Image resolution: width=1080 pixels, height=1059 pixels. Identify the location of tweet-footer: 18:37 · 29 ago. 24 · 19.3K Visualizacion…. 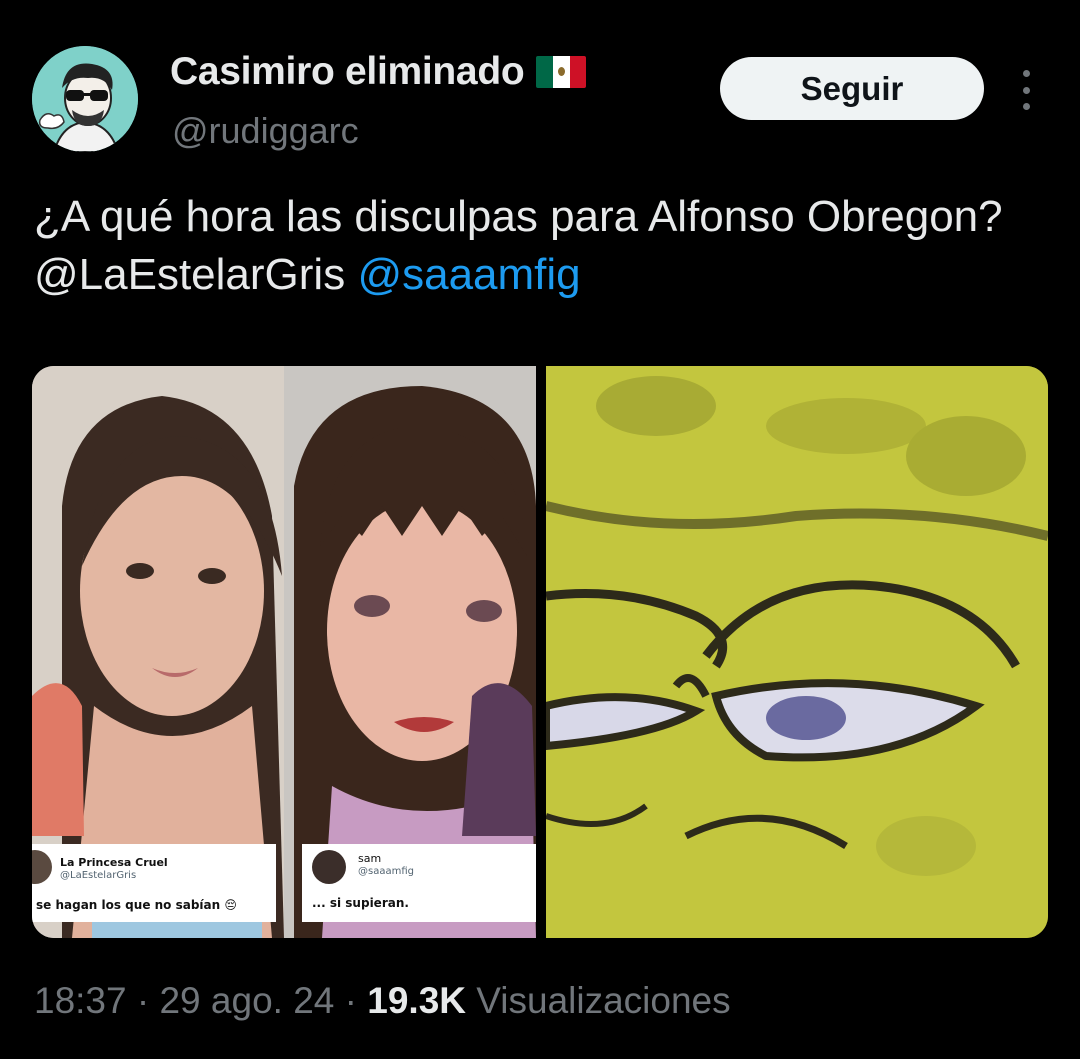
(382, 1001).